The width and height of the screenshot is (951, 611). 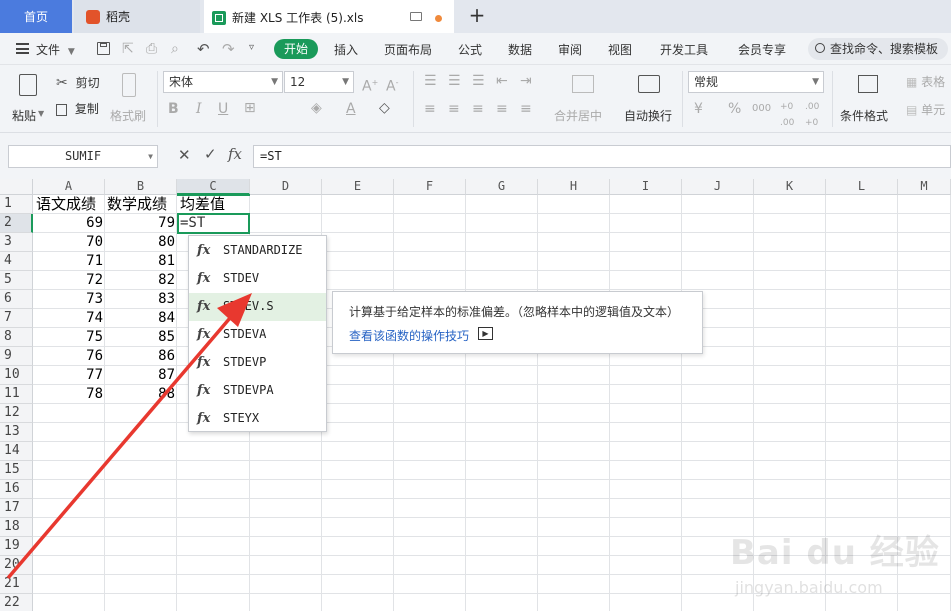 I want to click on row-header-22: 22, so click(x=16, y=602).